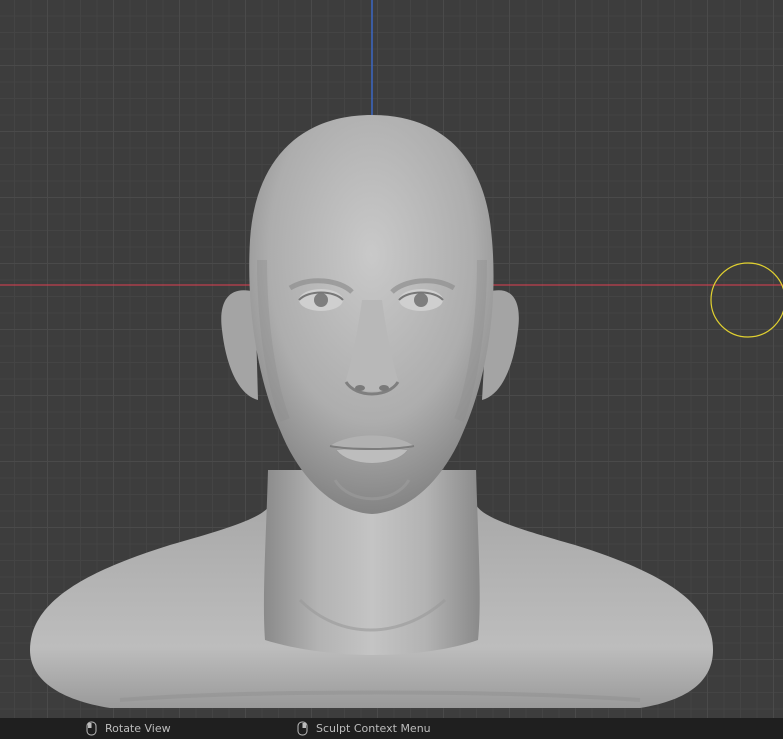  I want to click on hint-sculpt-context-menu: Sculpt Context Menu, so click(364, 728).